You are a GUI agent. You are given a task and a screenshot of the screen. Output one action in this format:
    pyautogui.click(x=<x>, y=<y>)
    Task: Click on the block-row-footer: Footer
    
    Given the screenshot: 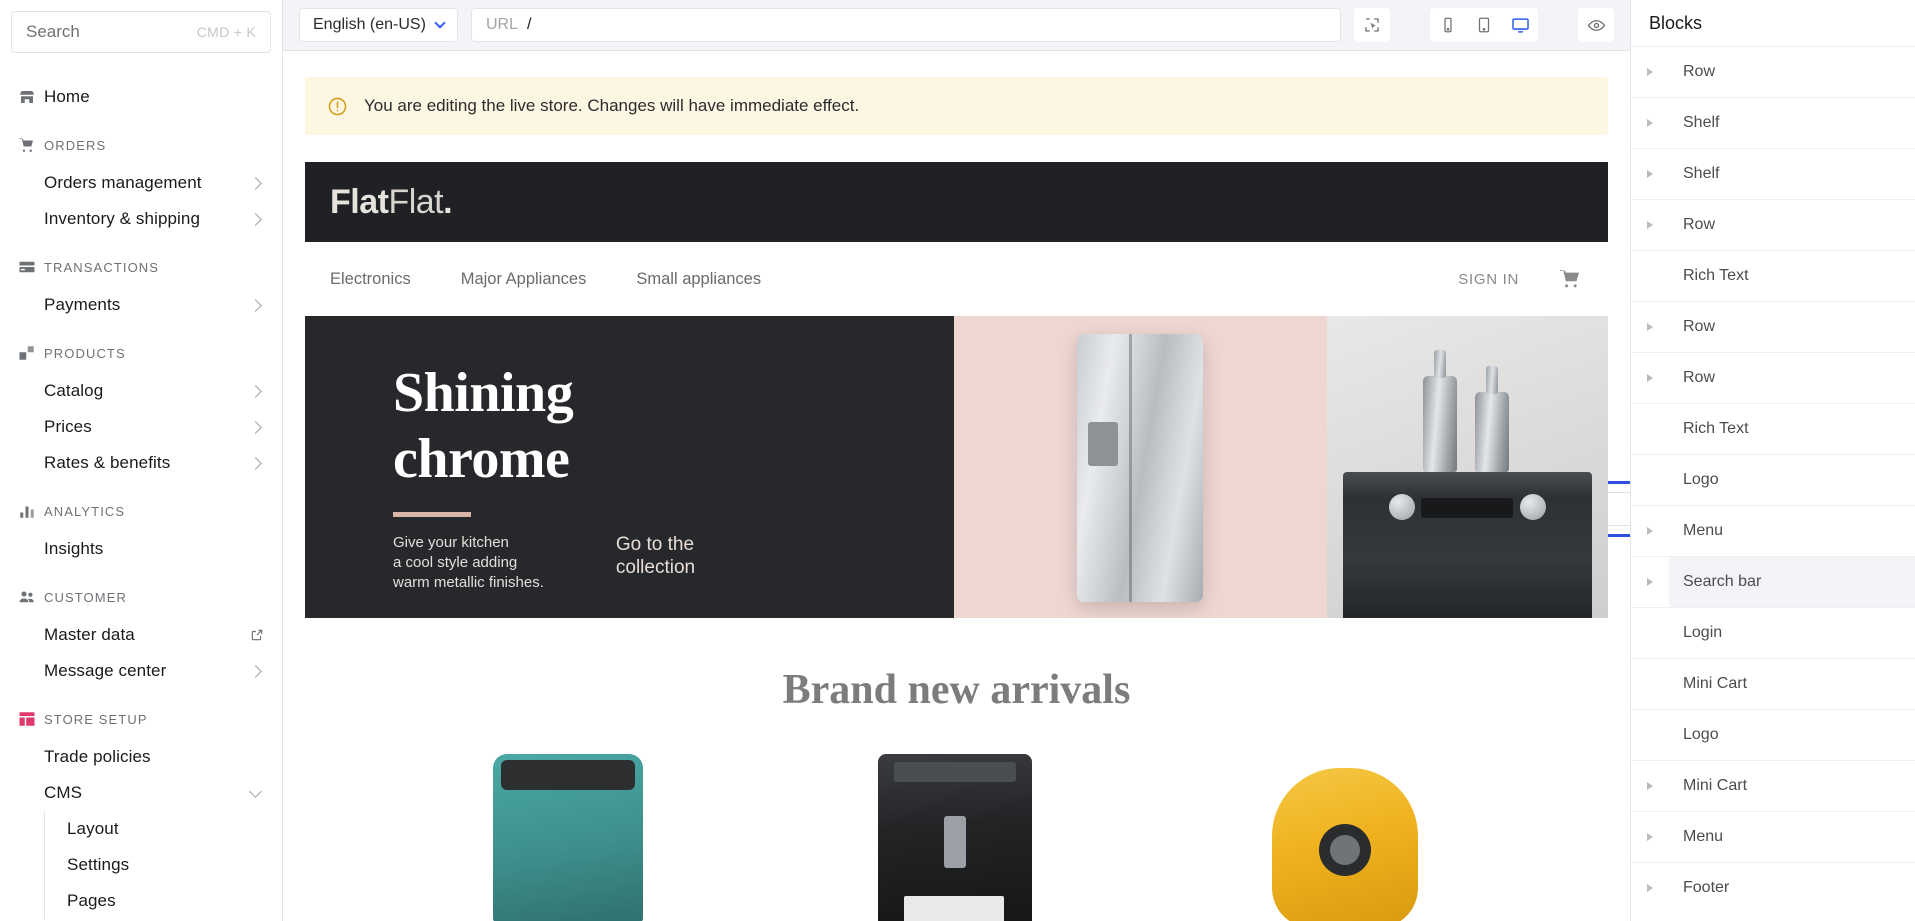 What is the action you would take?
    pyautogui.click(x=1773, y=887)
    